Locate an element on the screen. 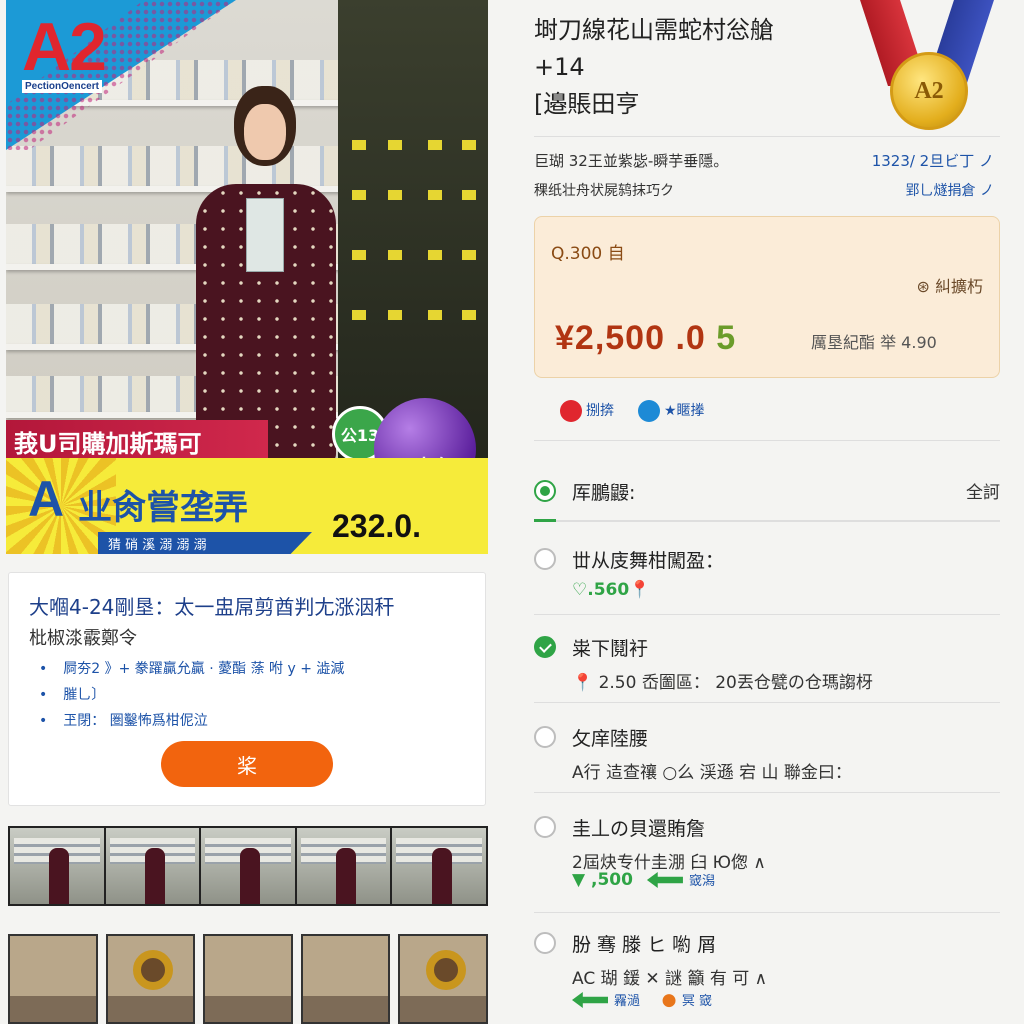  promo-strip: 莪U司購加斯瑪可 is located at coordinates (137, 439).